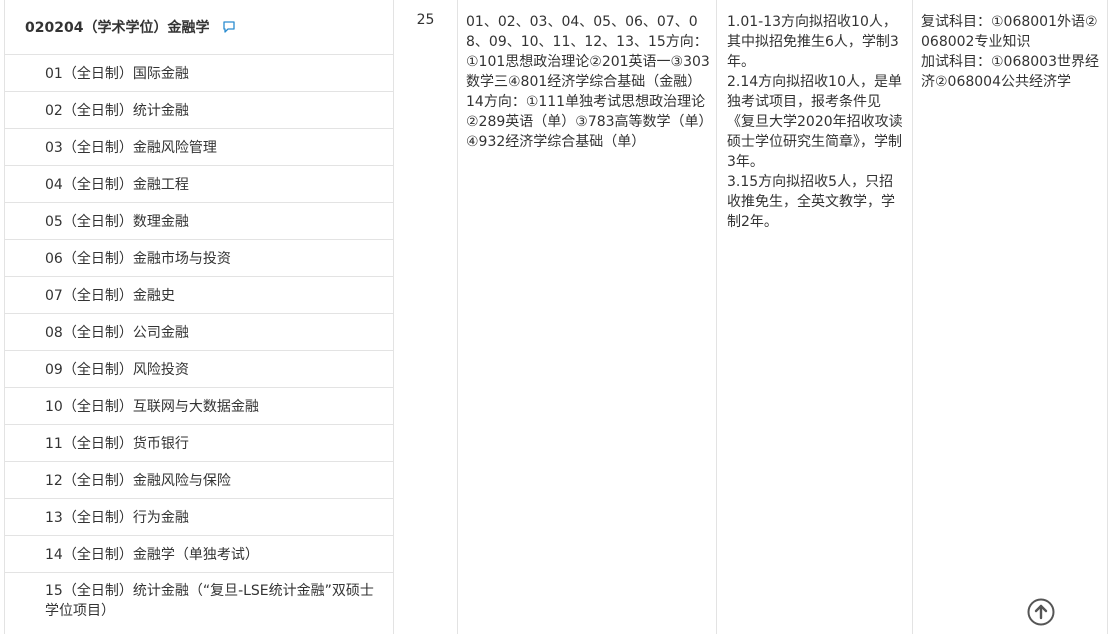  Describe the element at coordinates (138, 259) in the screenshot. I see `direction-label: 06（全日制）金融市场与投资` at that location.